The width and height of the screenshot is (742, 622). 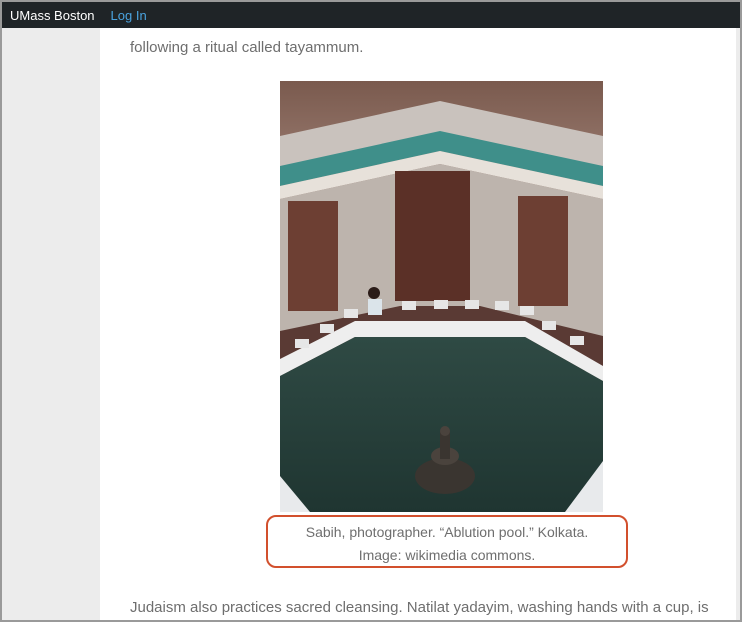 What do you see at coordinates (738, 324) in the screenshot?
I see `right-sidebar` at bounding box center [738, 324].